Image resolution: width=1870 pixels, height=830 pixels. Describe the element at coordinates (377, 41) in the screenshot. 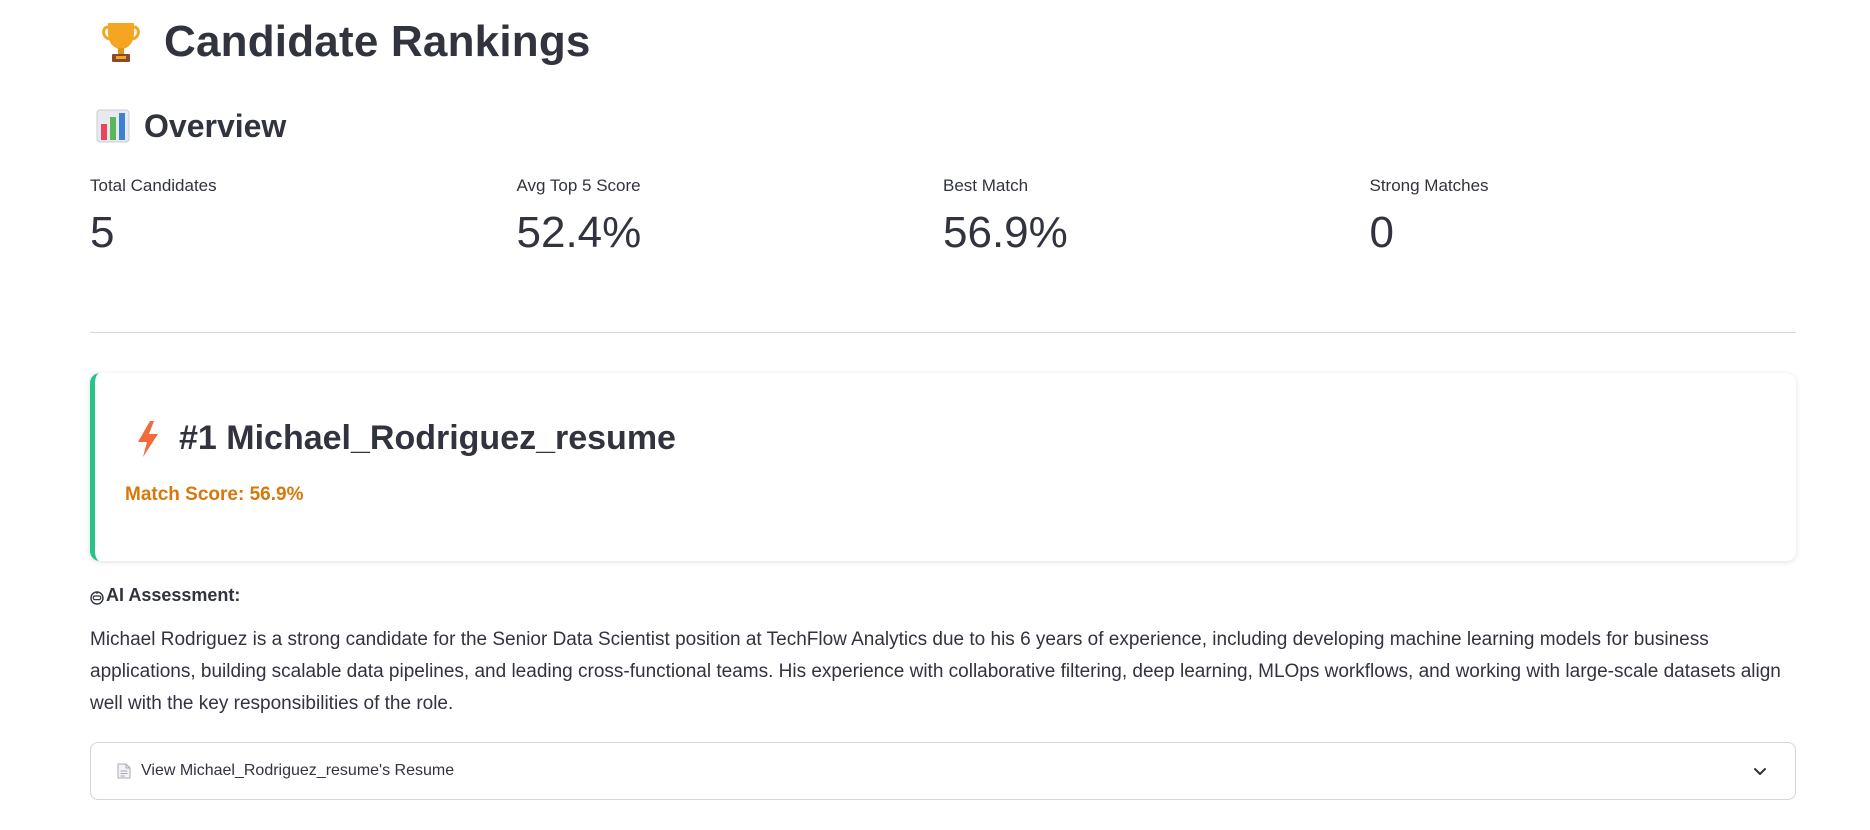

I see `page-title: Candidate Rankings` at that location.